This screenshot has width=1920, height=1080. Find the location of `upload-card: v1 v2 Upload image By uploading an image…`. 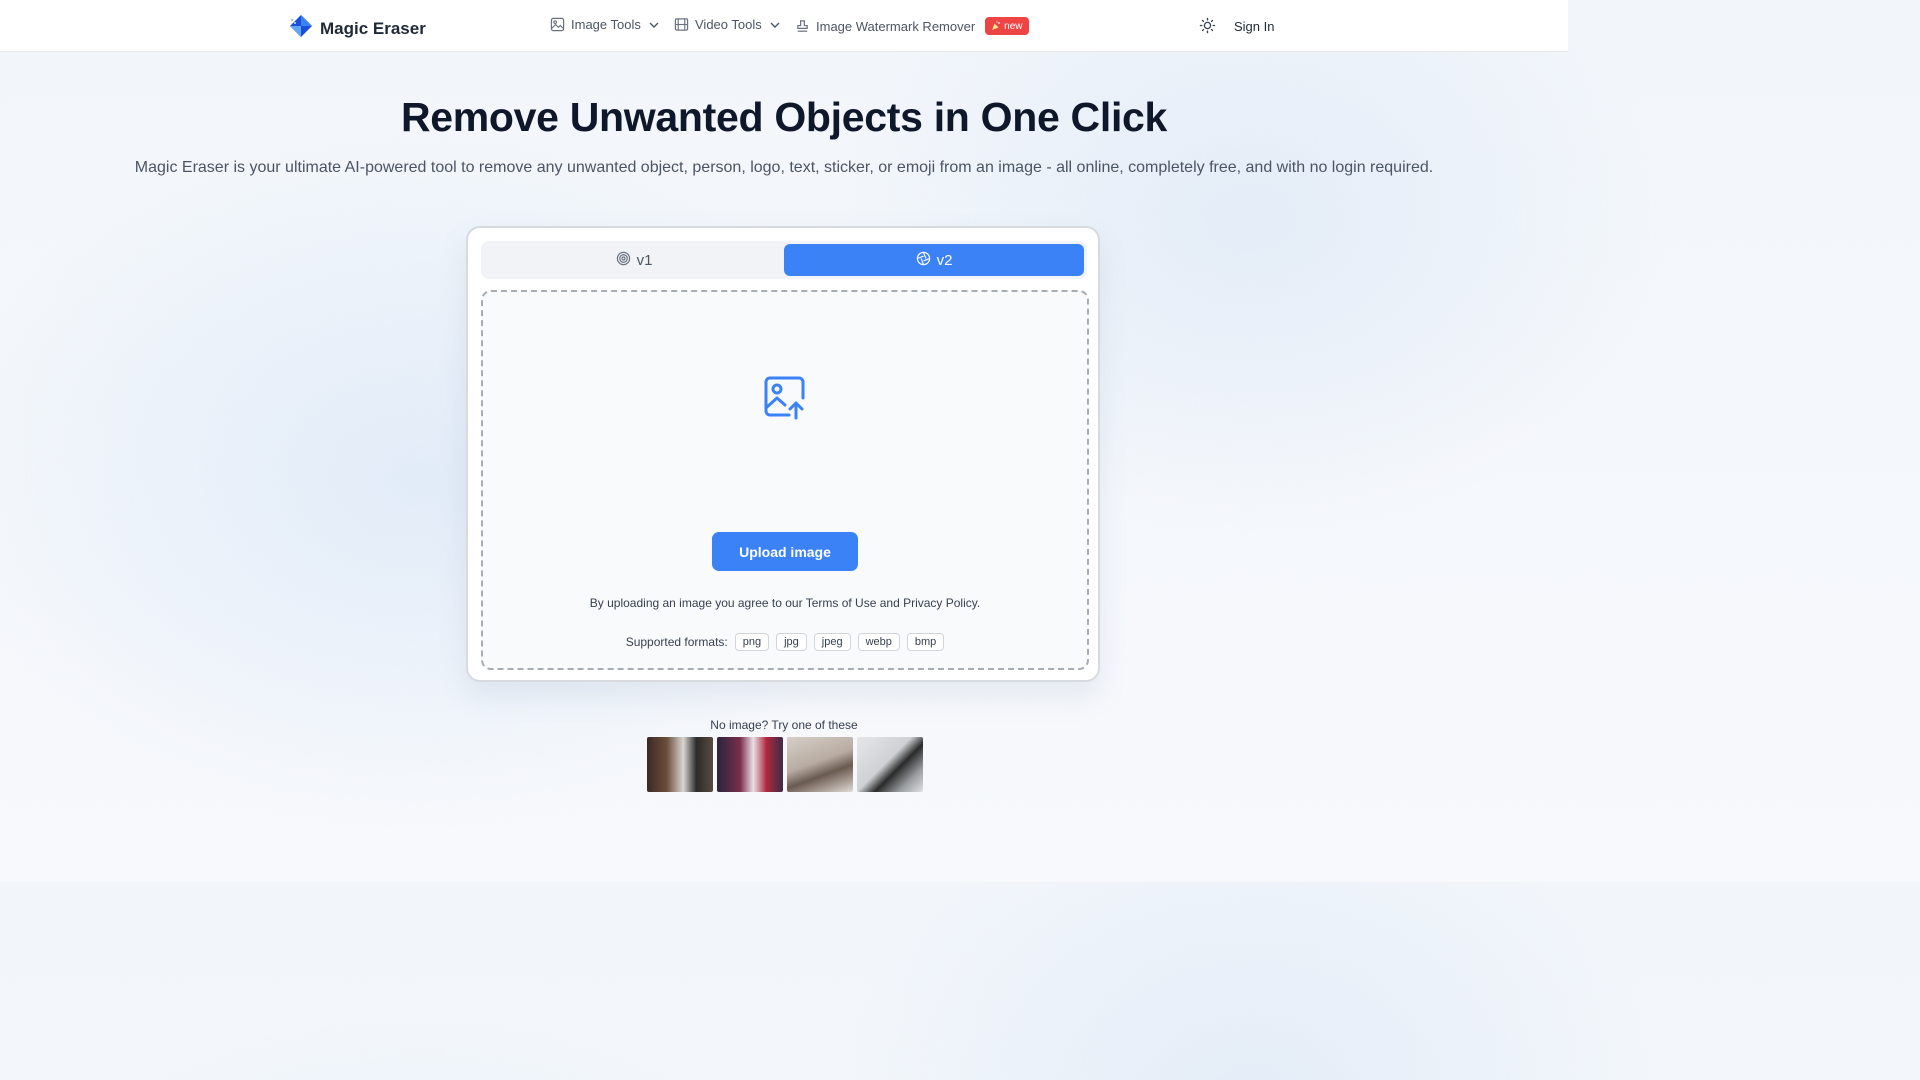

upload-card: v1 v2 Upload image By uploading an image… is located at coordinates (783, 454).